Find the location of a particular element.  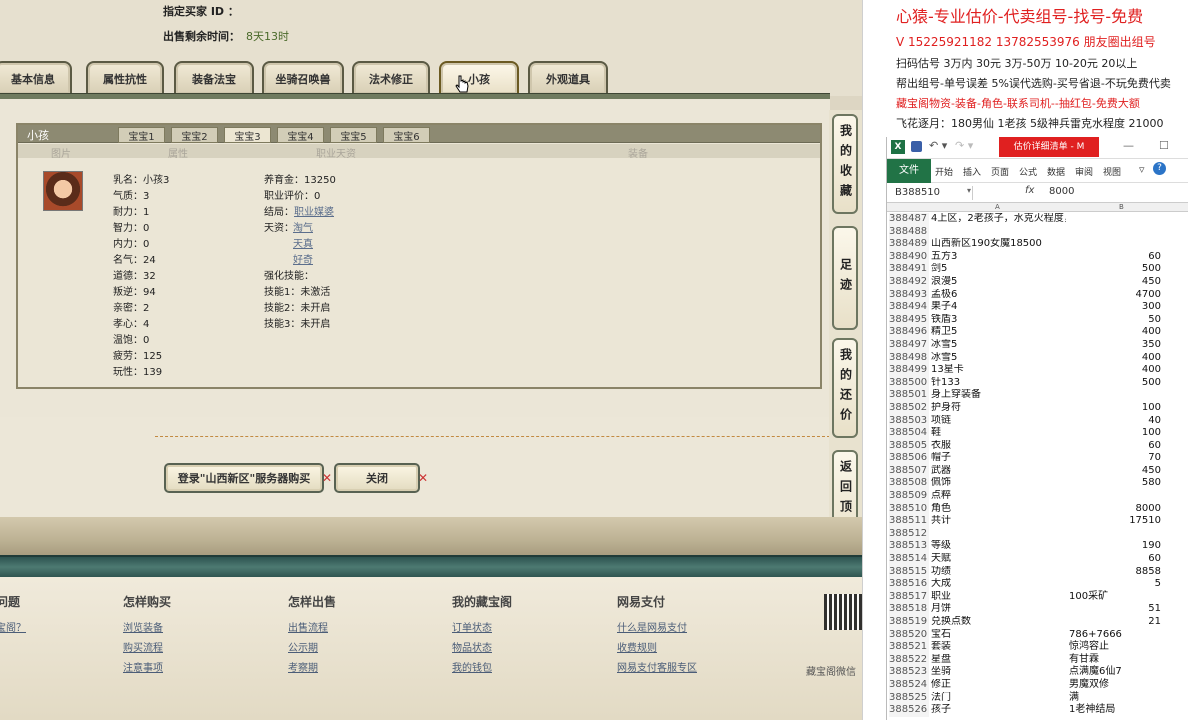

cell-a: 月饼 is located at coordinates (998, 609).